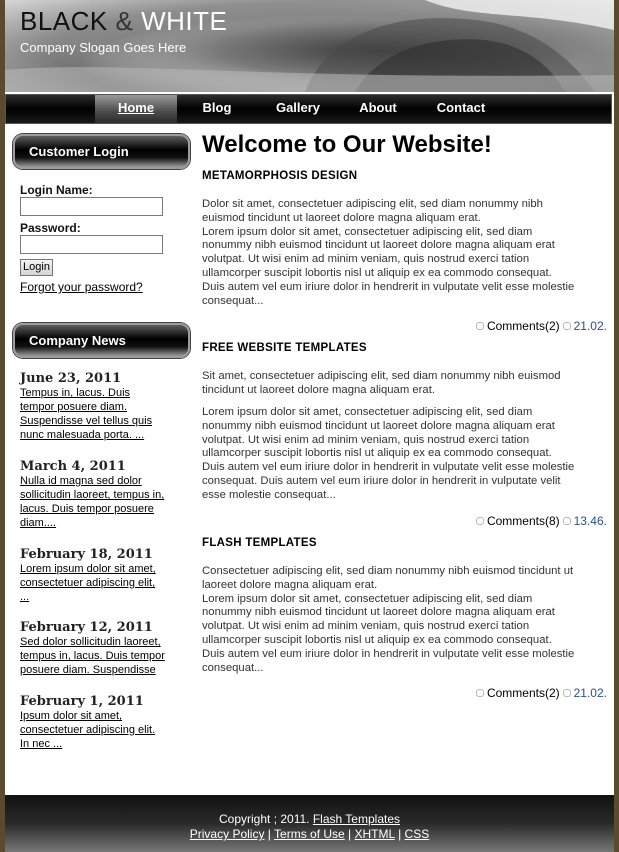  What do you see at coordinates (217, 109) in the screenshot?
I see `nav-blog: Blog` at bounding box center [217, 109].